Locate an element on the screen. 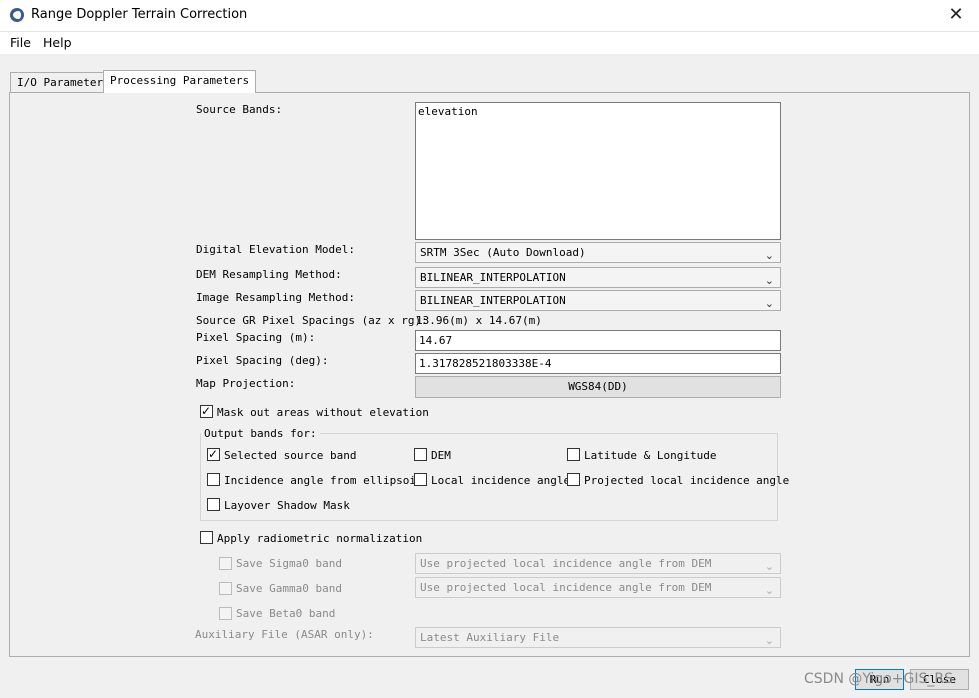  layover-shadow-label: Layover Shadow Mask is located at coordinates (287, 505).